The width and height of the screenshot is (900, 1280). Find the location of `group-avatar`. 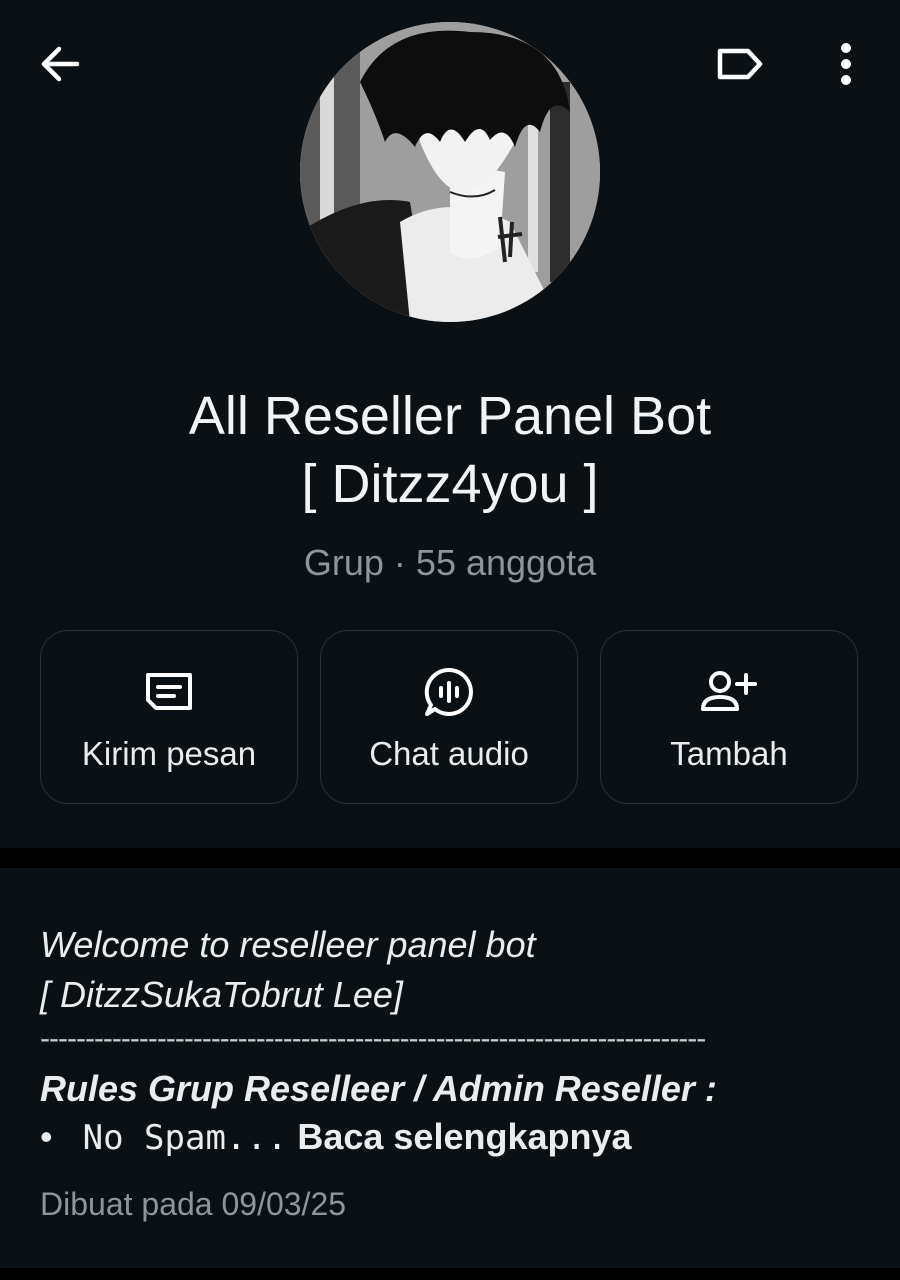

group-avatar is located at coordinates (450, 172).